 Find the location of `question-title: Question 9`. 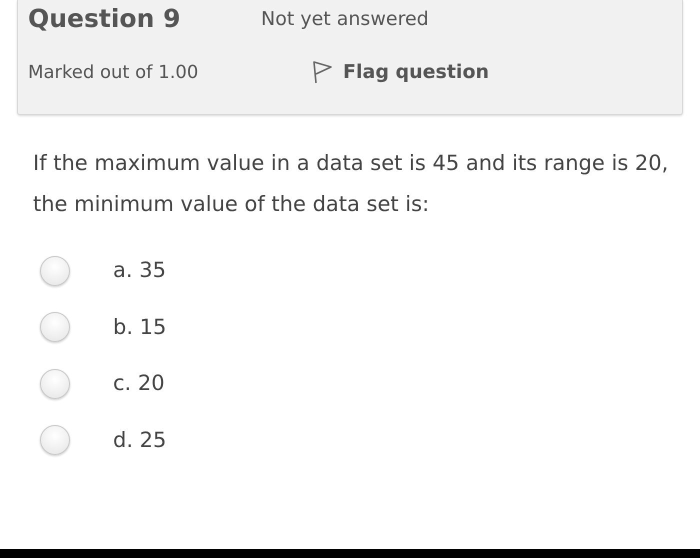

question-title: Question 9 is located at coordinates (105, 19).